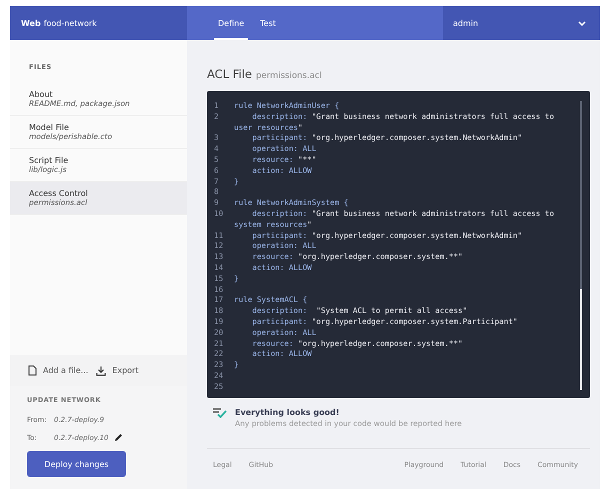 The height and width of the screenshot is (489, 607). I want to click on app-title: Web food-network, so click(59, 24).